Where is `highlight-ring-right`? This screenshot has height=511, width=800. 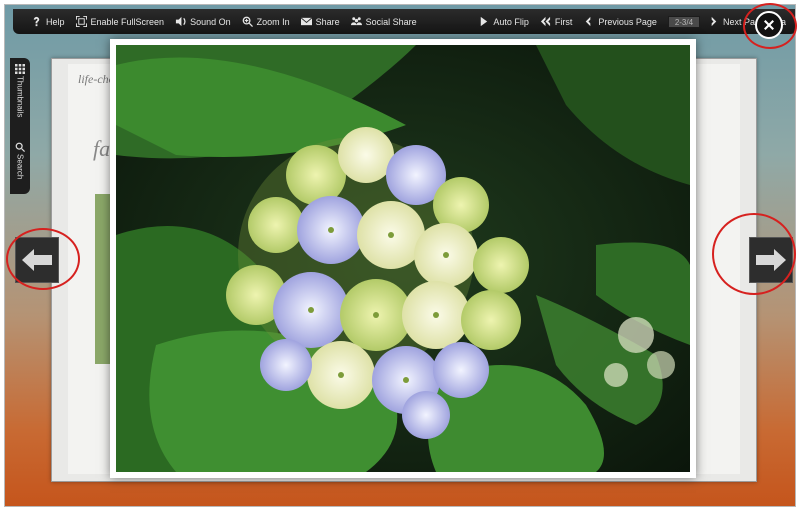 highlight-ring-right is located at coordinates (754, 254).